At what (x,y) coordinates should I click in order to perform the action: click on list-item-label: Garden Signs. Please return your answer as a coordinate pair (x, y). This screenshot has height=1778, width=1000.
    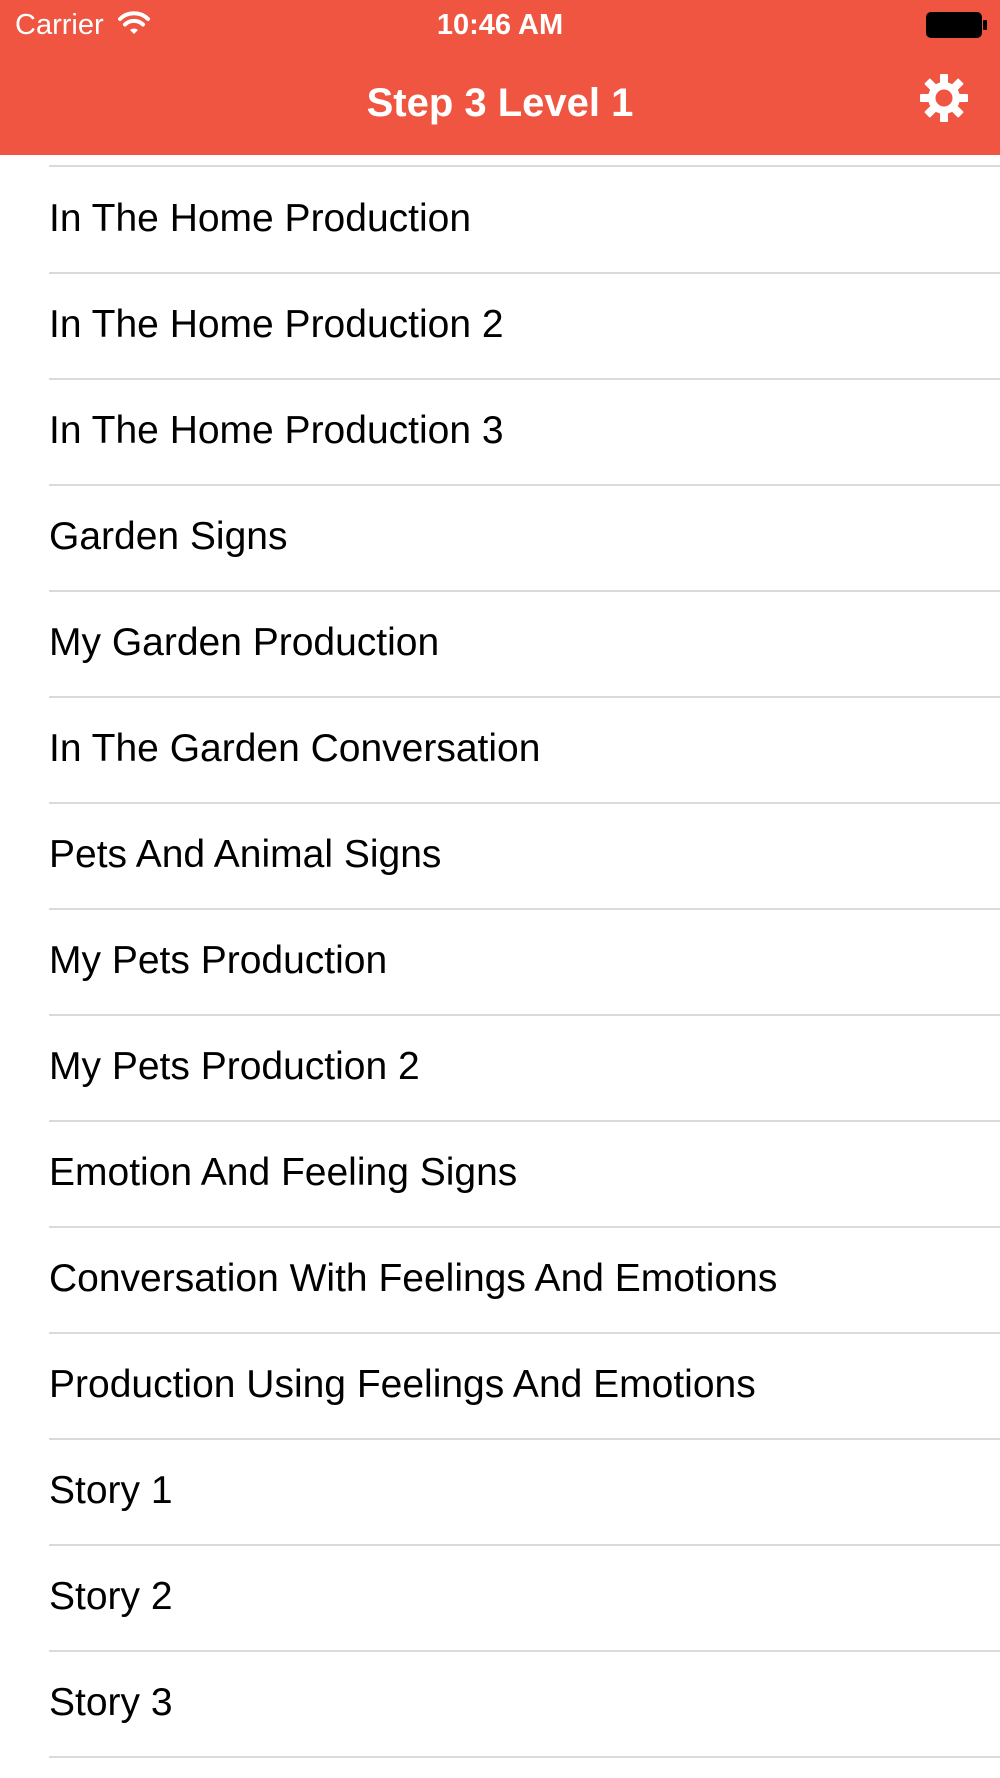
    Looking at the image, I should click on (168, 536).